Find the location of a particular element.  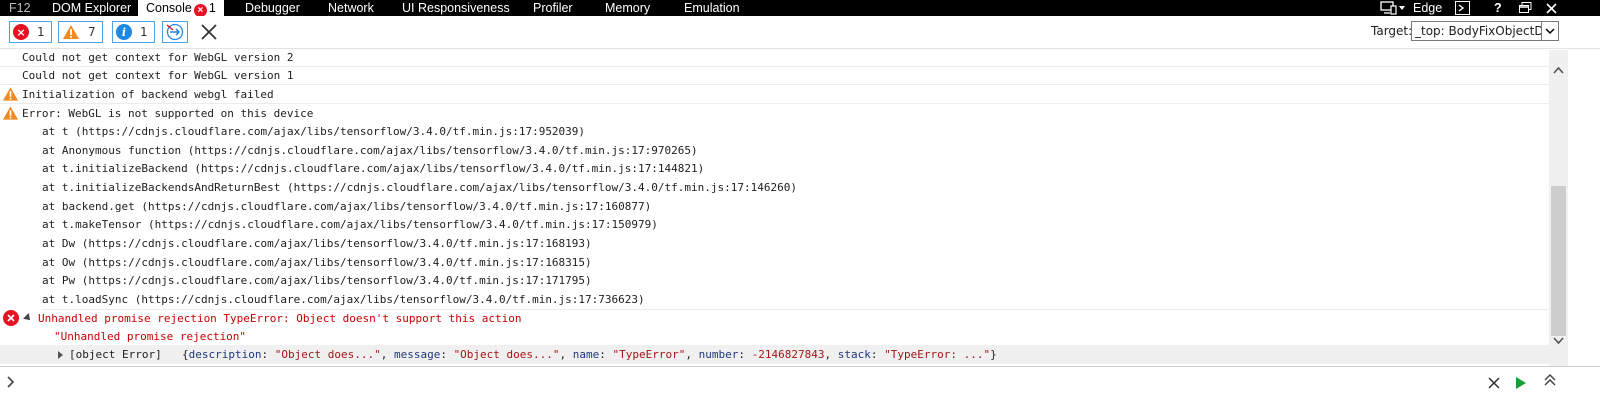

prompt-chevron-icon is located at coordinates (11, 382).